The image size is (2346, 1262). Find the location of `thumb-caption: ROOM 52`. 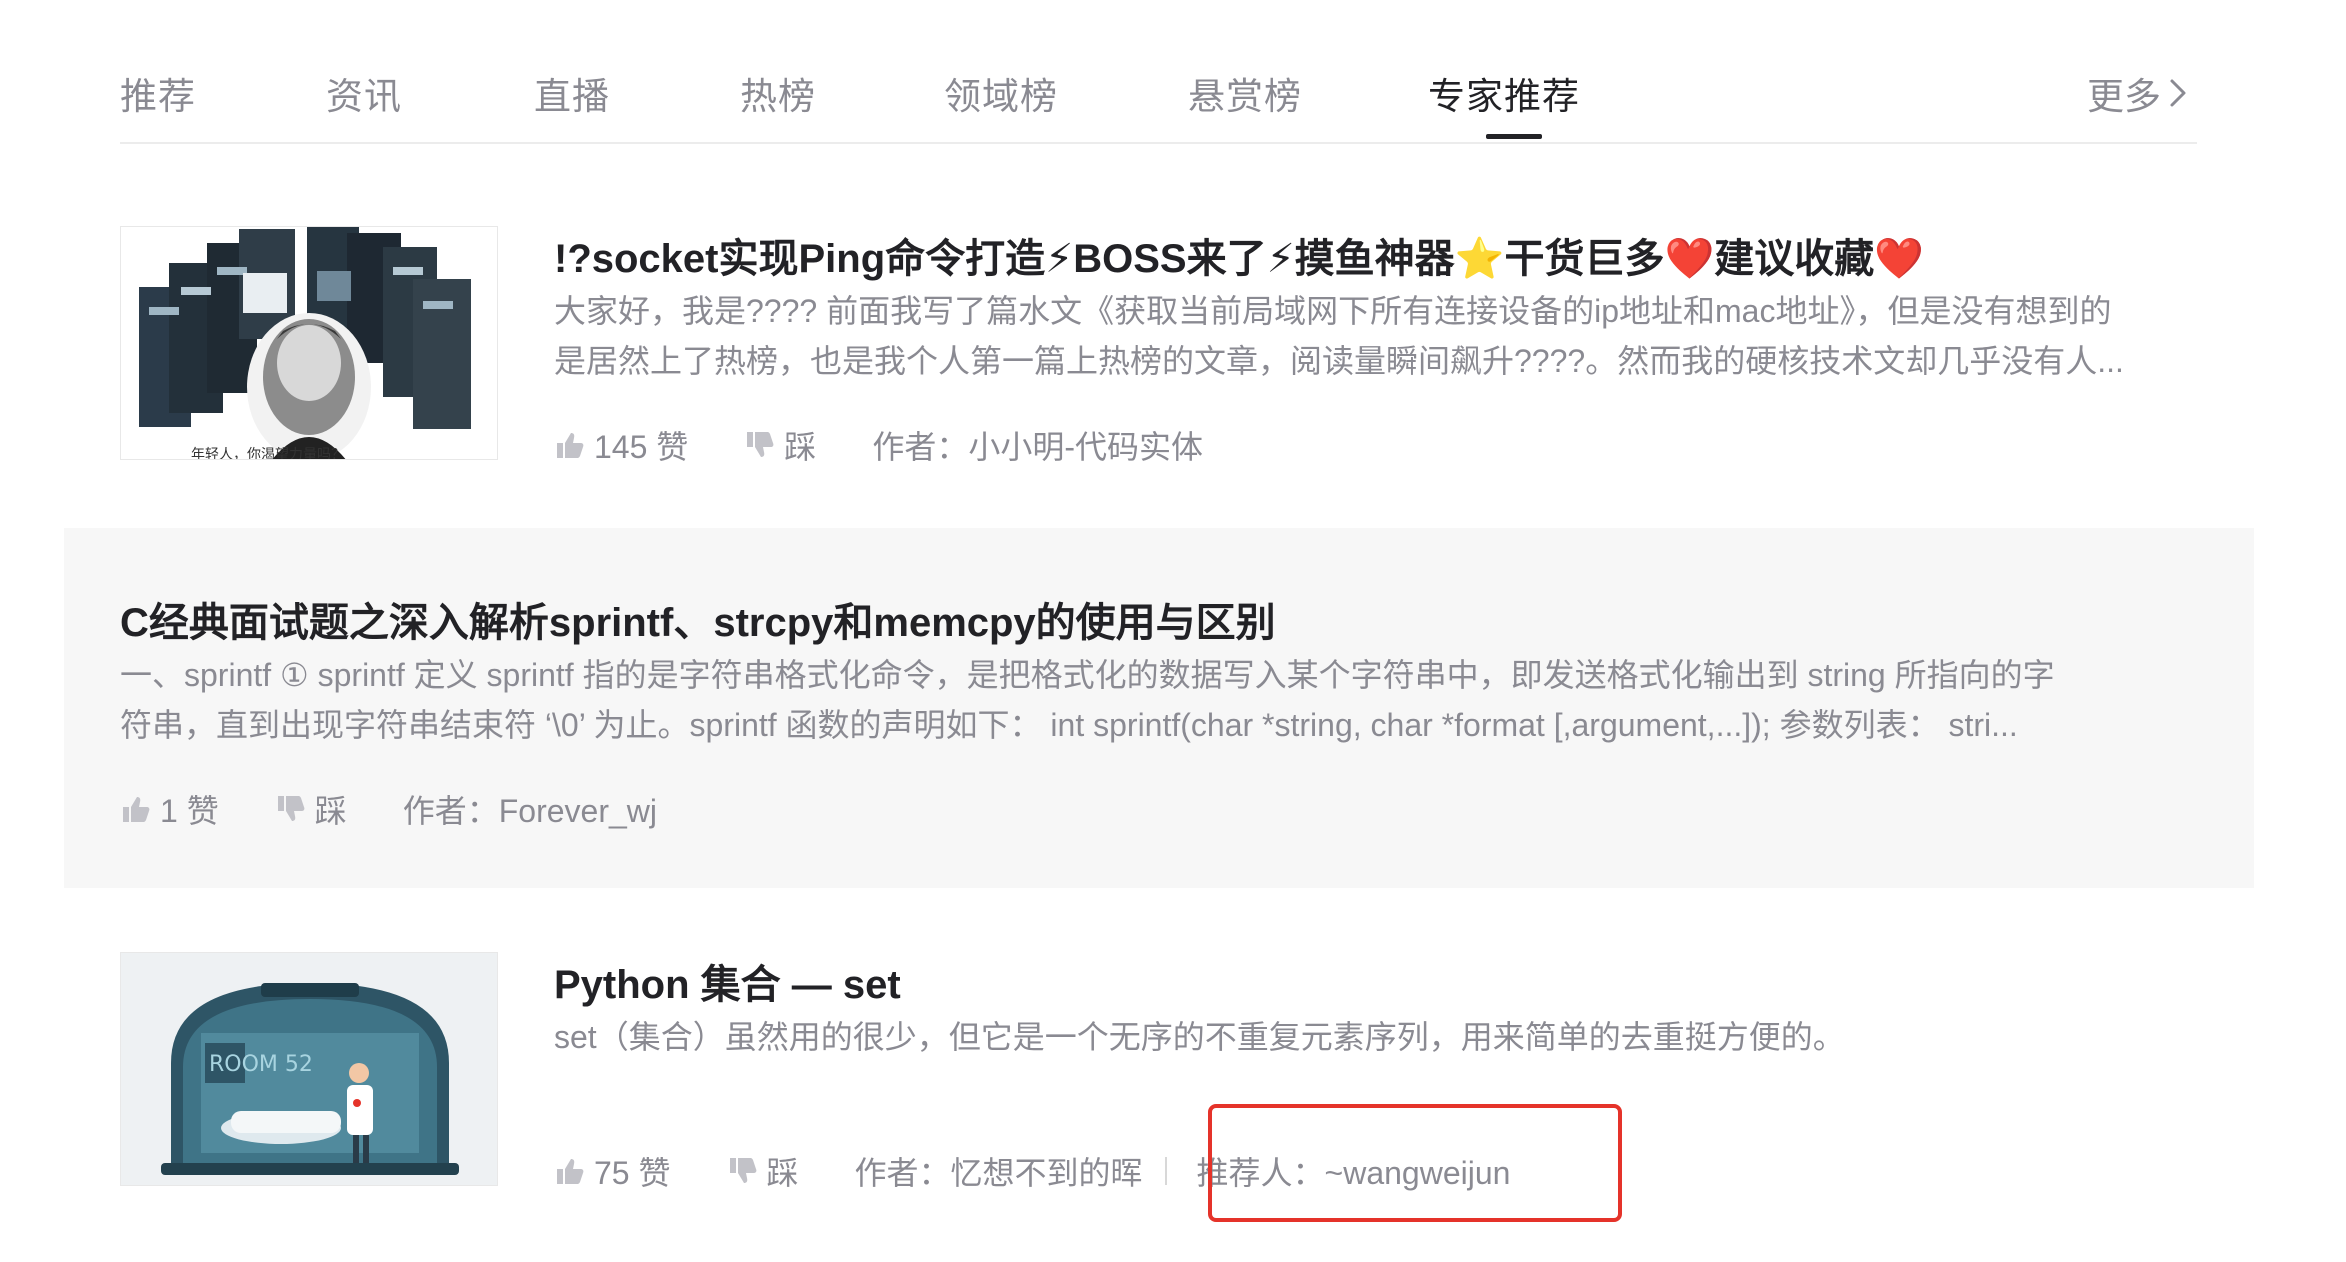

thumb-caption: ROOM 52 is located at coordinates (261, 1064).